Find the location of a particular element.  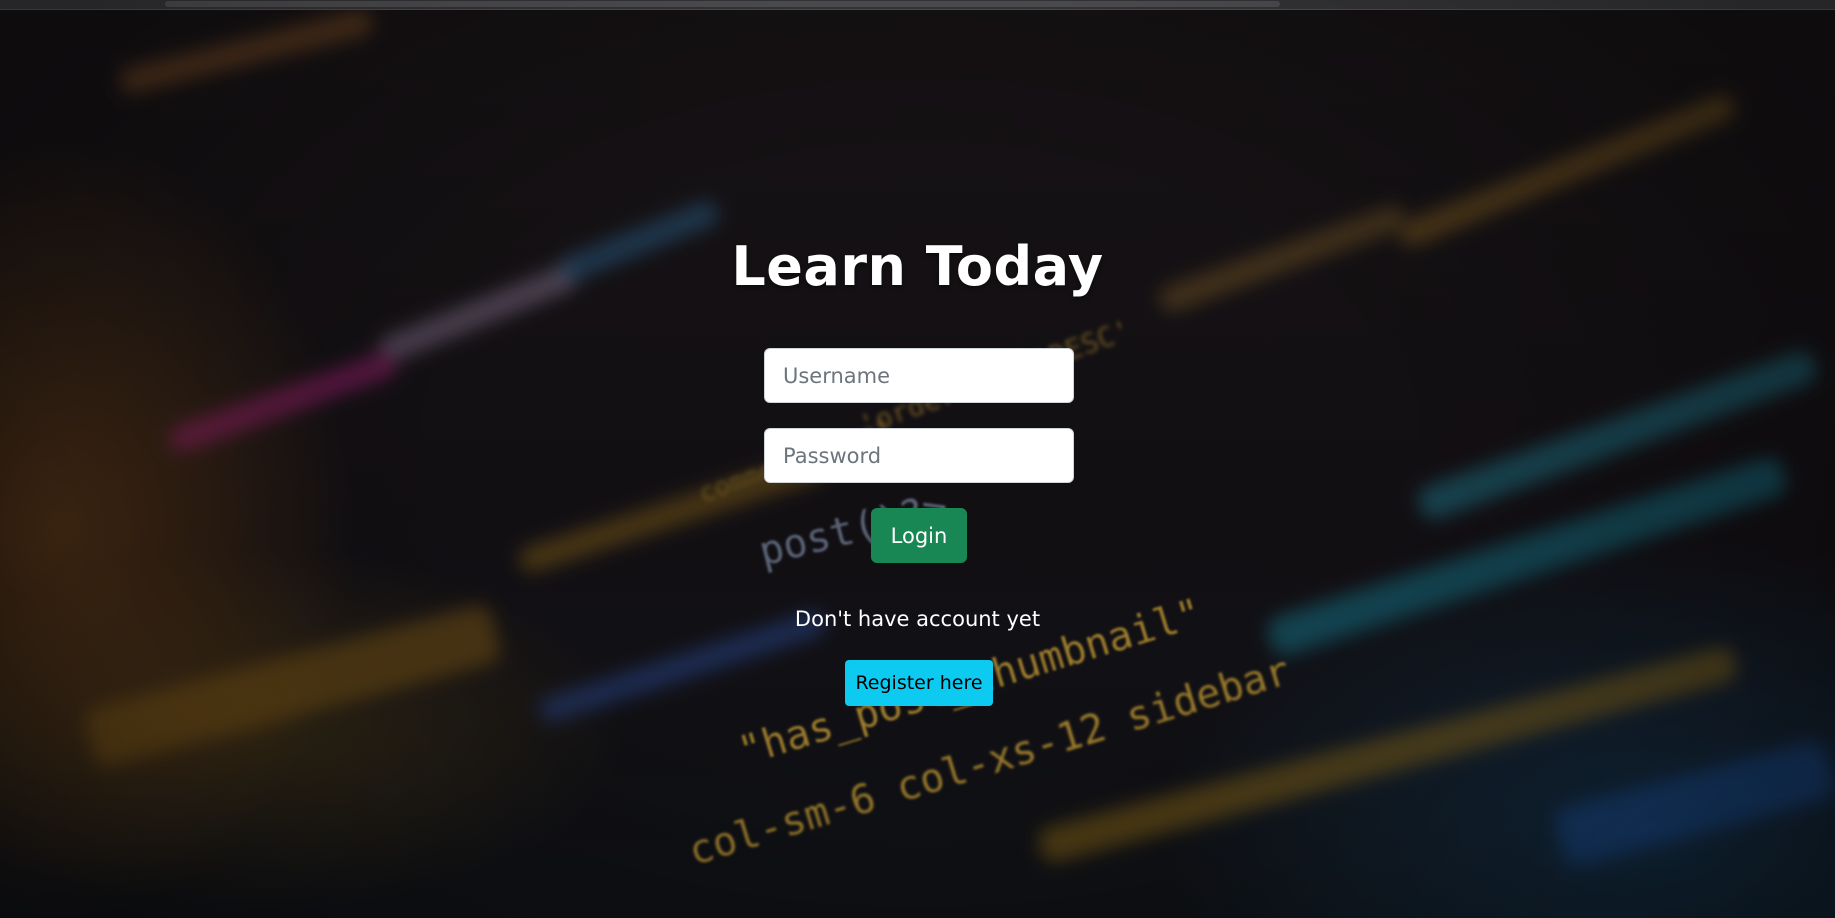

page-title: Learn Today is located at coordinates (917, 266).